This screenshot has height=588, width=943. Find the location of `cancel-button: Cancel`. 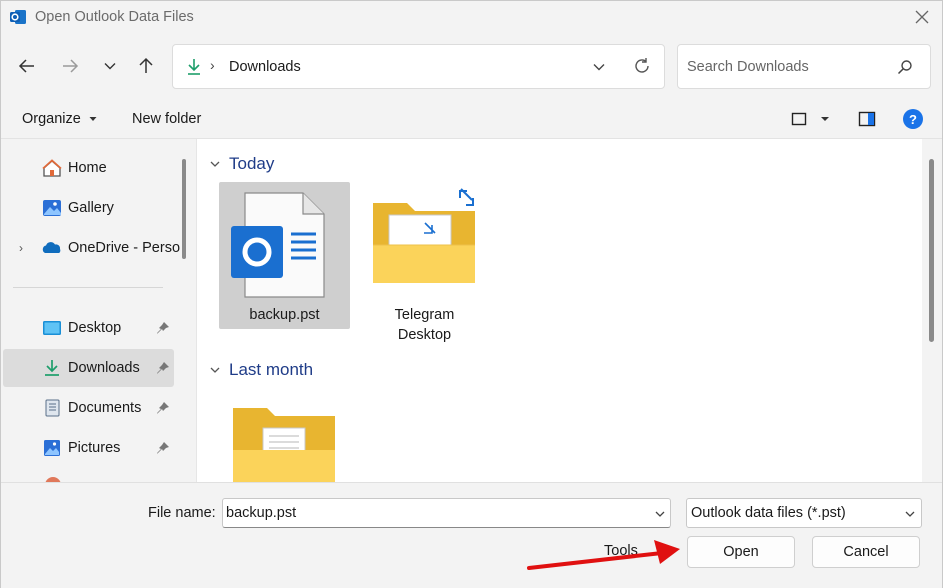

cancel-button: Cancel is located at coordinates (866, 552).